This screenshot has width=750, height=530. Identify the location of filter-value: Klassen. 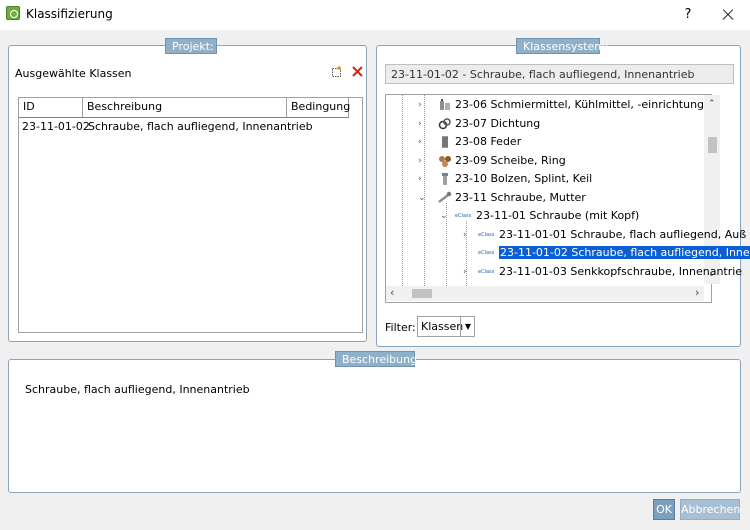
(442, 326).